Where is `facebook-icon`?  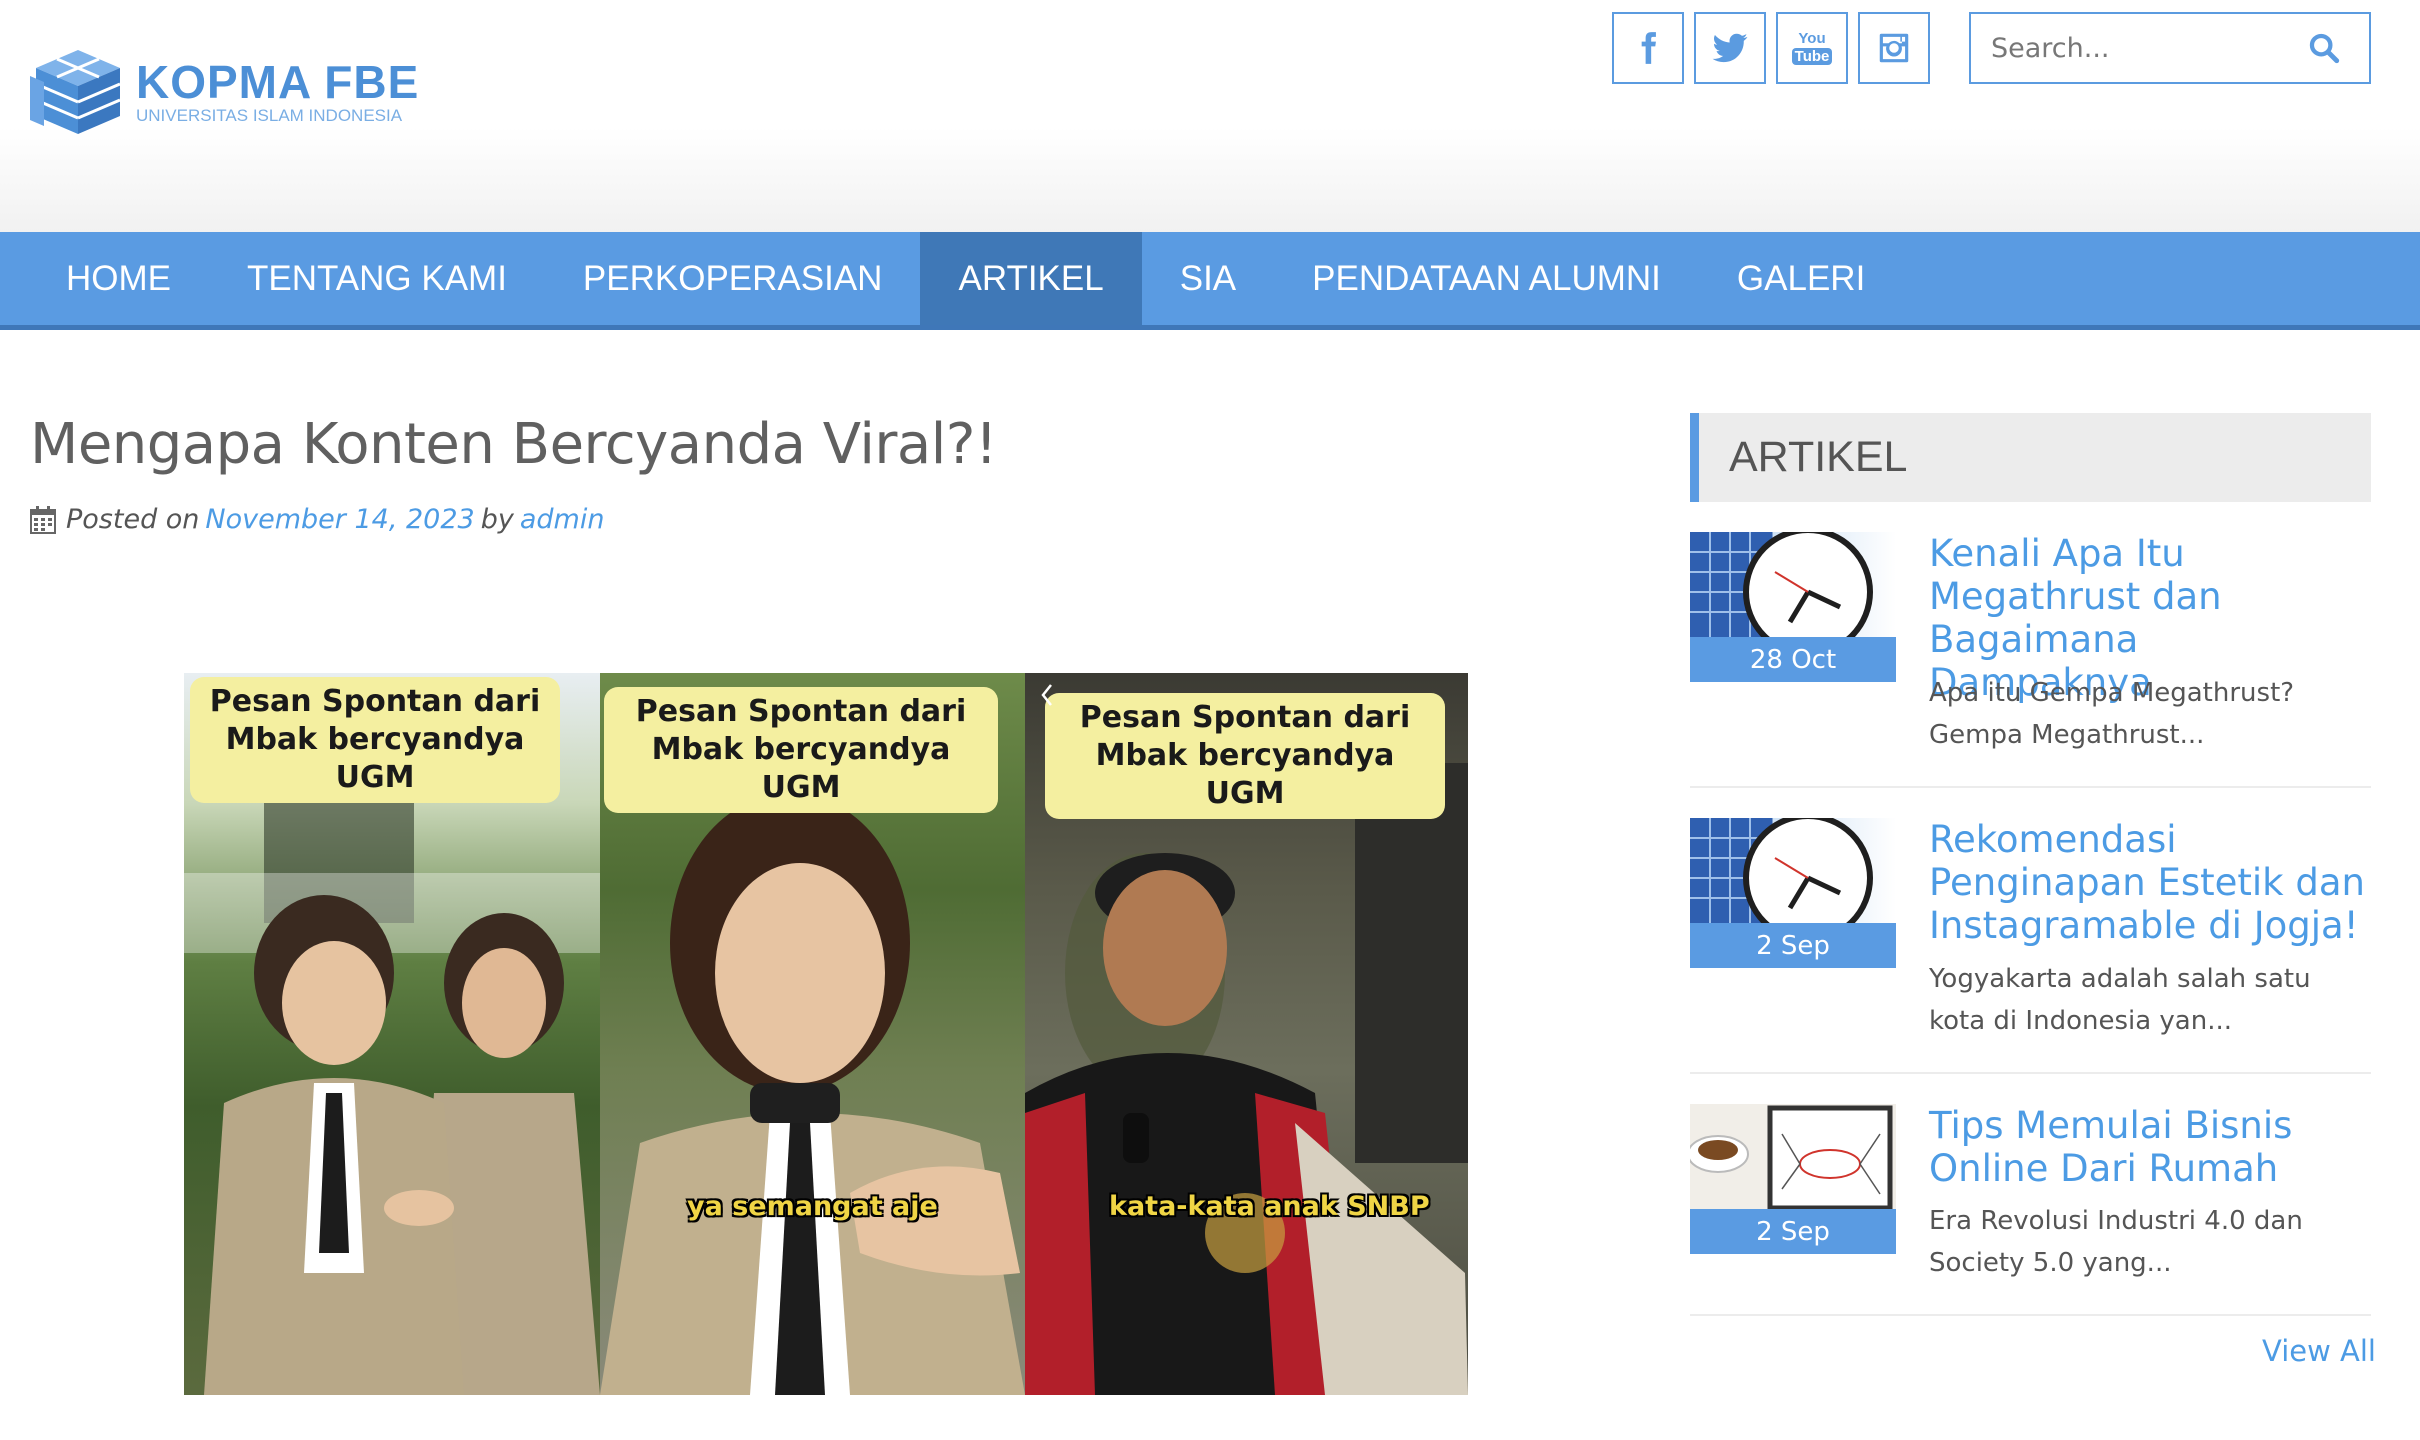 facebook-icon is located at coordinates (1648, 48).